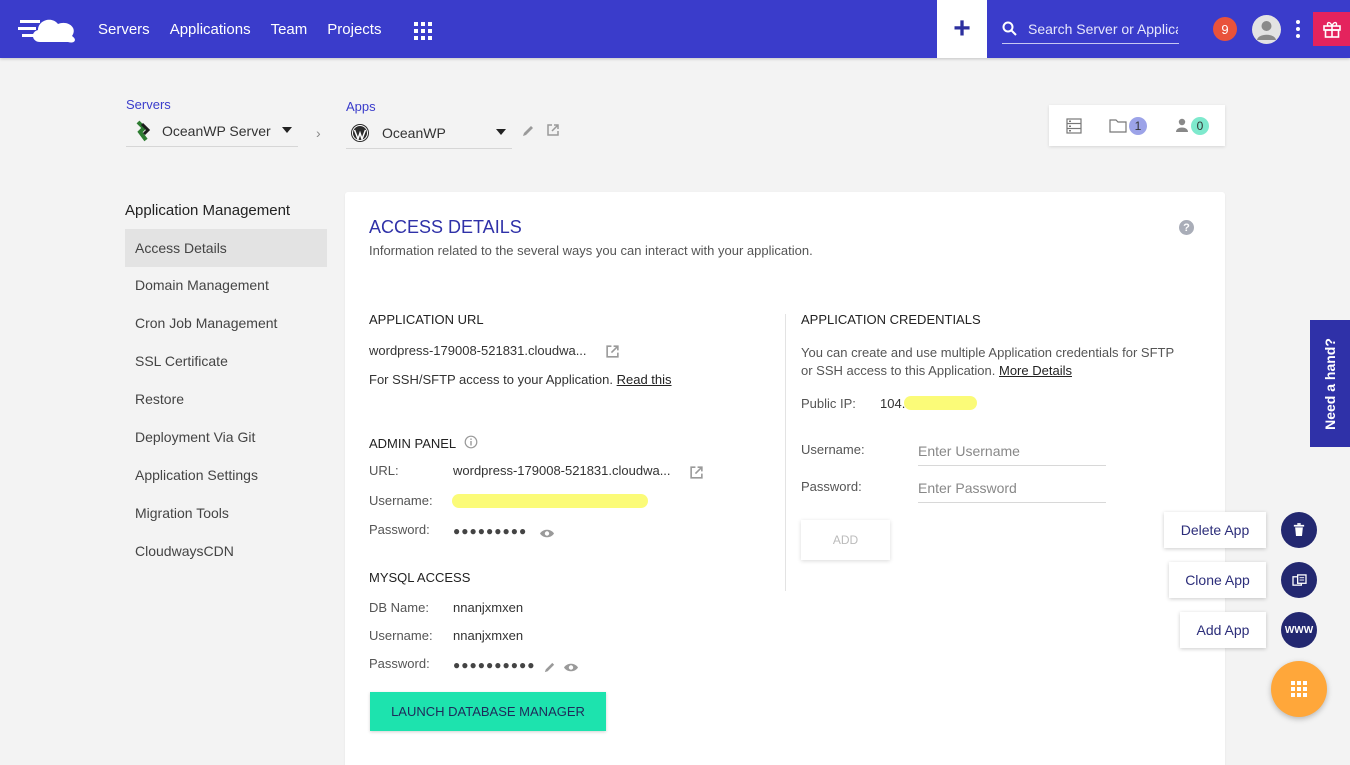 The image size is (1350, 765). Describe the element at coordinates (226, 513) in the screenshot. I see `sidebar-item-migration-tools: Migration Tools` at that location.